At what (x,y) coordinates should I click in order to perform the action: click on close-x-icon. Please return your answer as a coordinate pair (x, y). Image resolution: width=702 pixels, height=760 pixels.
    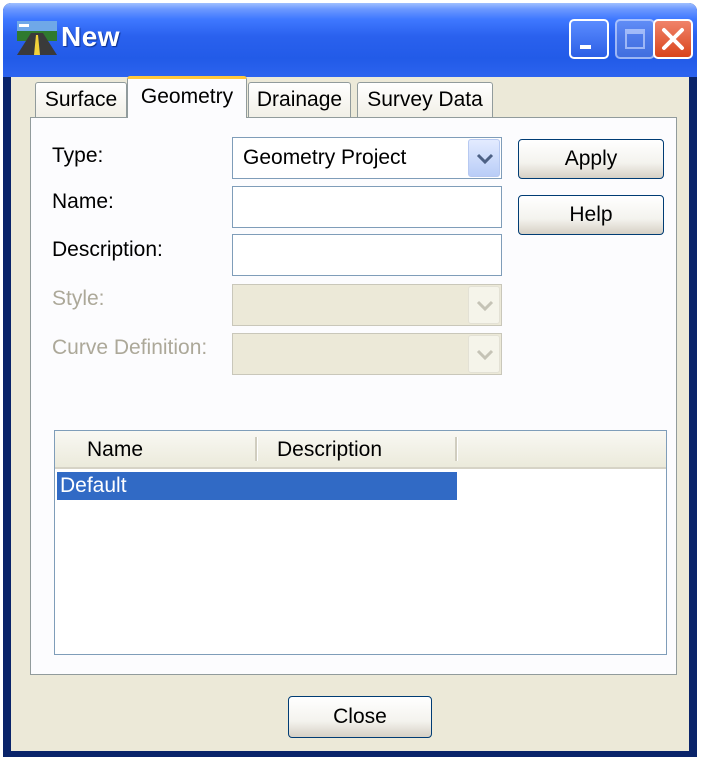
    Looking at the image, I should click on (673, 39).